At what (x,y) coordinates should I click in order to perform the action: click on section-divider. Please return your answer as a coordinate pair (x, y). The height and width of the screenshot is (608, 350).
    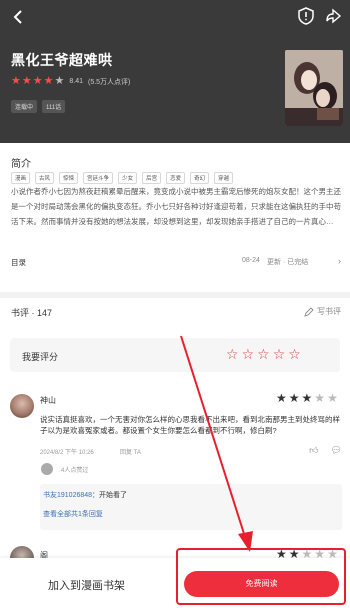
    Looking at the image, I should click on (175, 295).